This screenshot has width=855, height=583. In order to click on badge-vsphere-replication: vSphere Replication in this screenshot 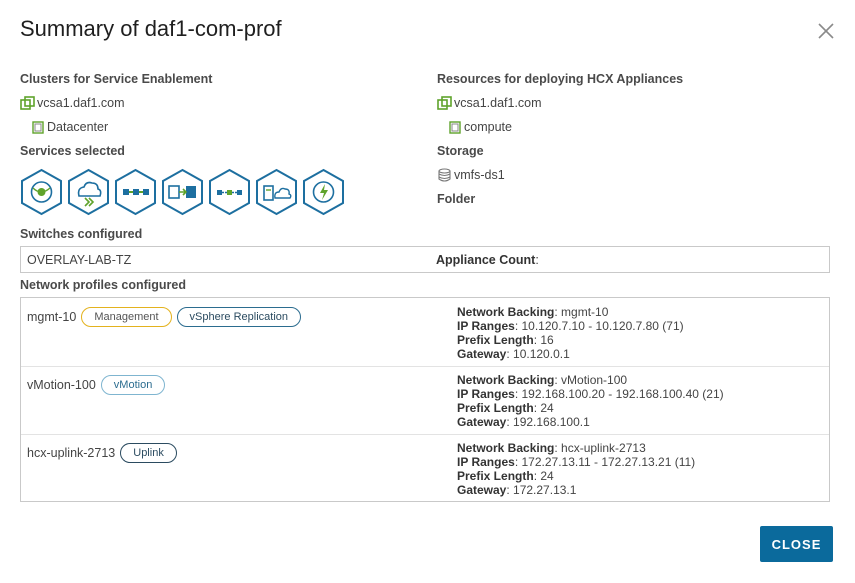, I will do `click(238, 317)`.